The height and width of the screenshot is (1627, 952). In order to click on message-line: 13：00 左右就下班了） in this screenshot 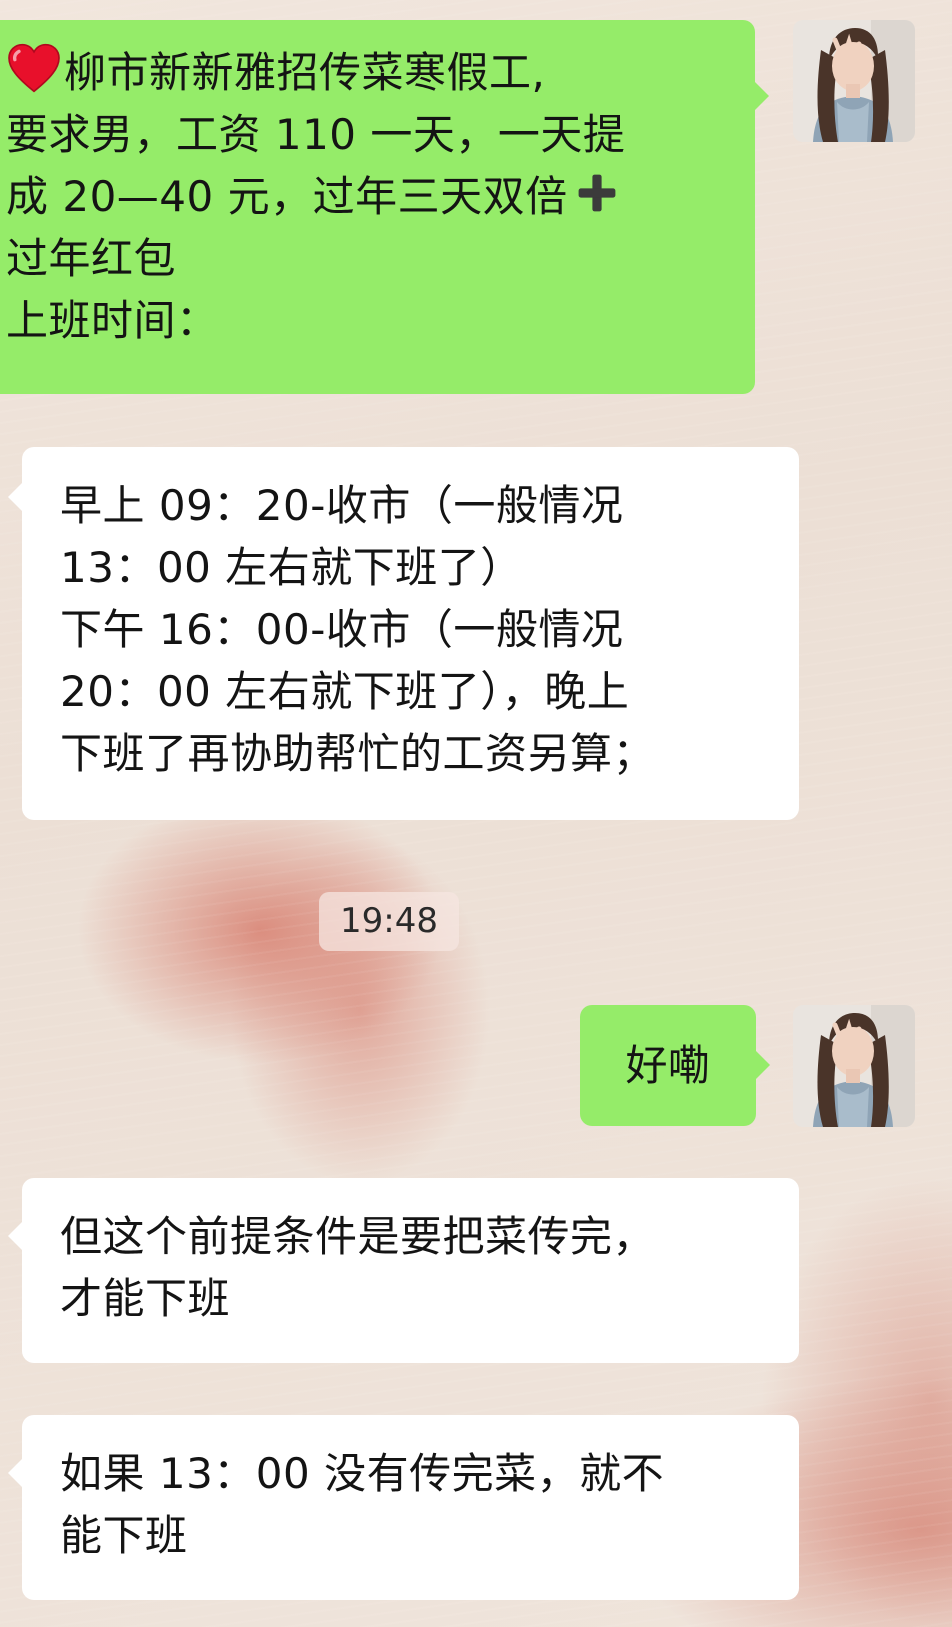, I will do `click(291, 567)`.